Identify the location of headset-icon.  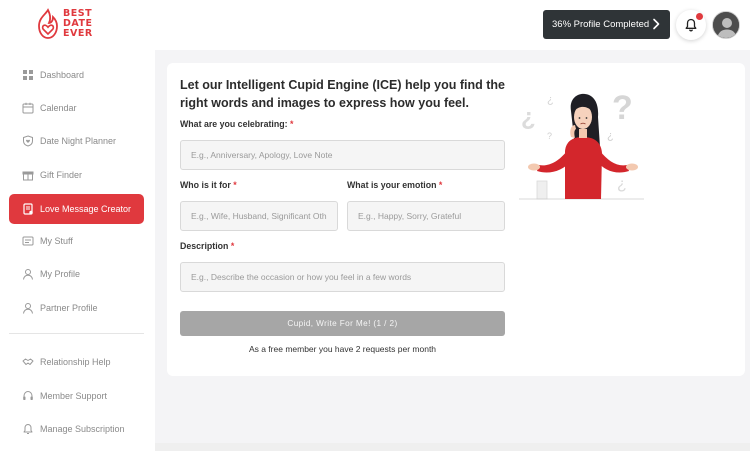
(28, 395).